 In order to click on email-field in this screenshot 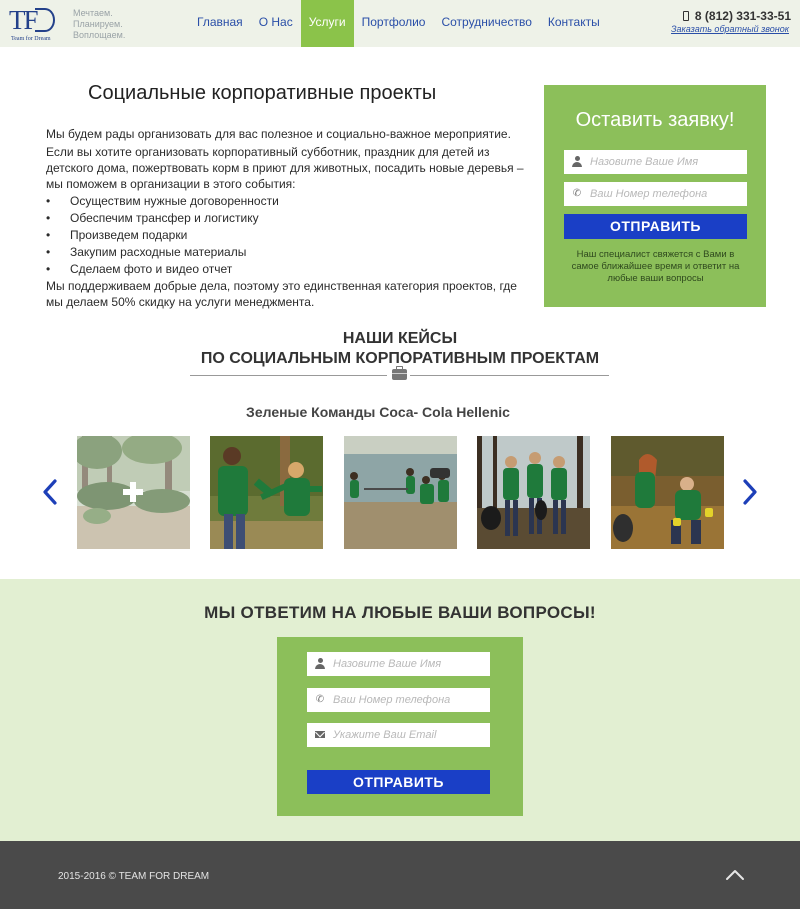, I will do `click(398, 735)`.